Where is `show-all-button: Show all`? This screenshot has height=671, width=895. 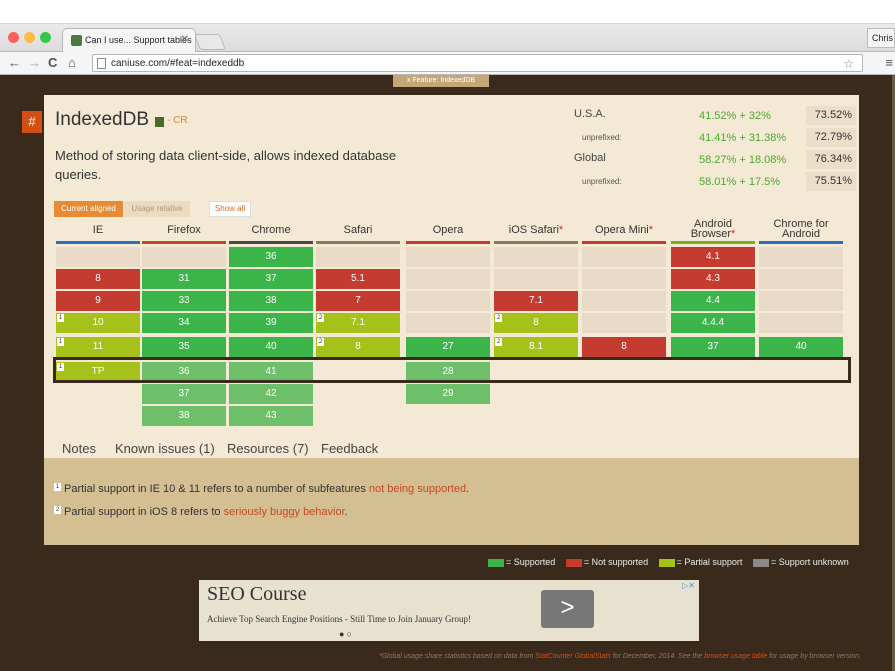
show-all-button: Show all is located at coordinates (230, 209).